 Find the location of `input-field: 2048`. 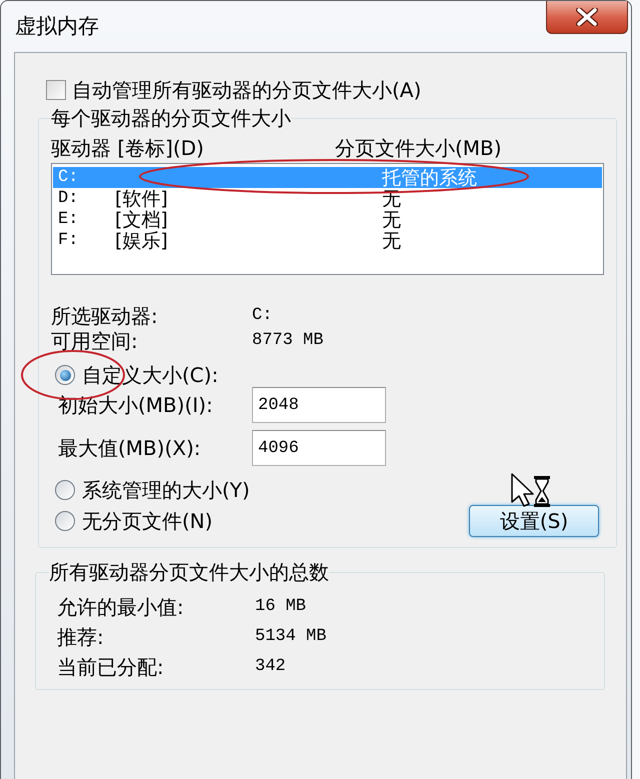

input-field: 2048 is located at coordinates (319, 405).